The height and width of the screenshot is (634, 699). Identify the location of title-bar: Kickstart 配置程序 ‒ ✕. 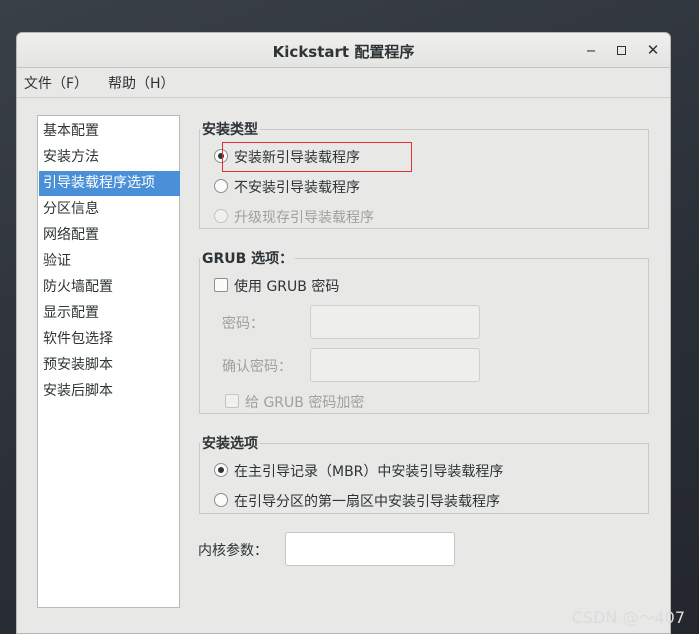
(343, 50).